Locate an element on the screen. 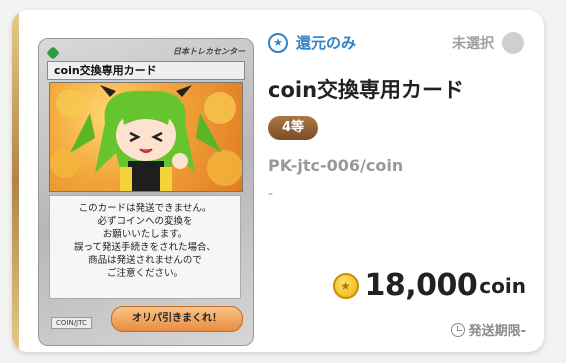 The image size is (566, 363). card-brand: 日本トレカセンター is located at coordinates (209, 51).